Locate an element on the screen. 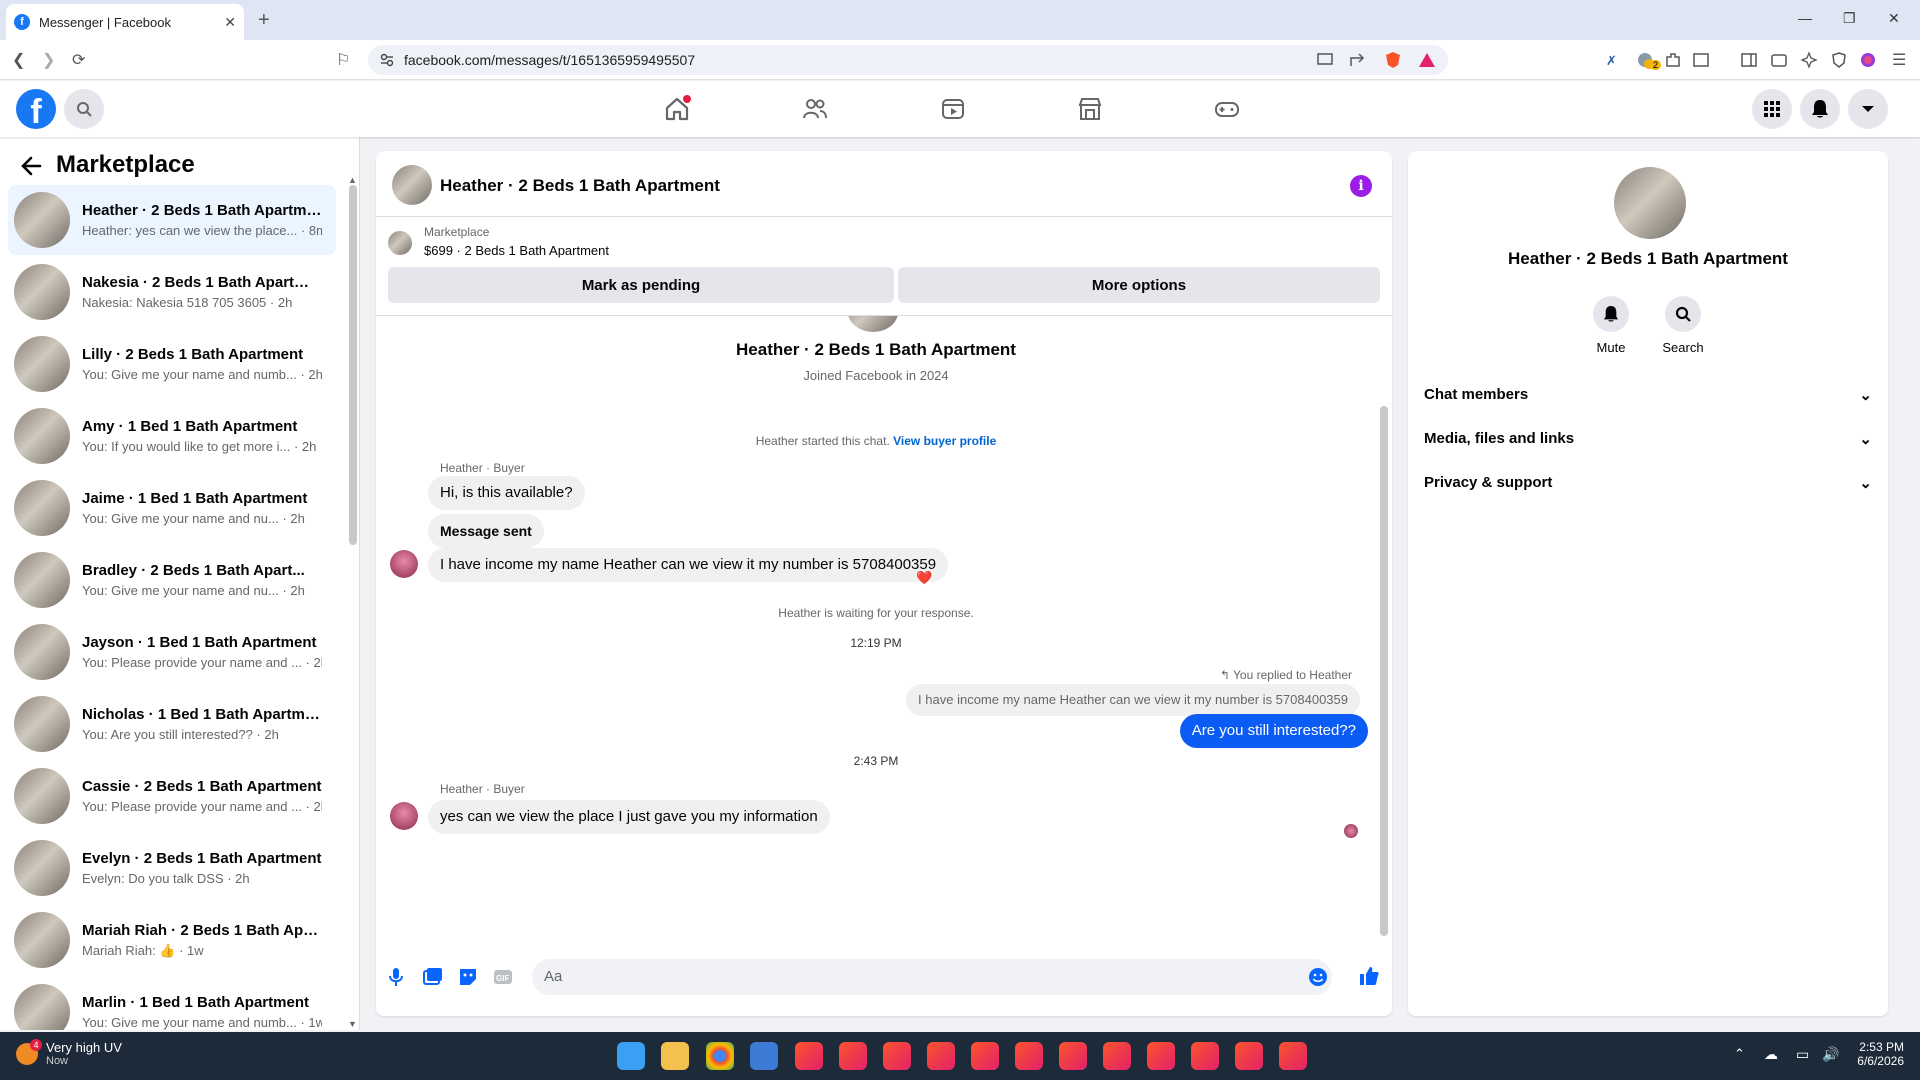 The image size is (1920, 1080). leo-ai-icon is located at coordinates (1809, 60).